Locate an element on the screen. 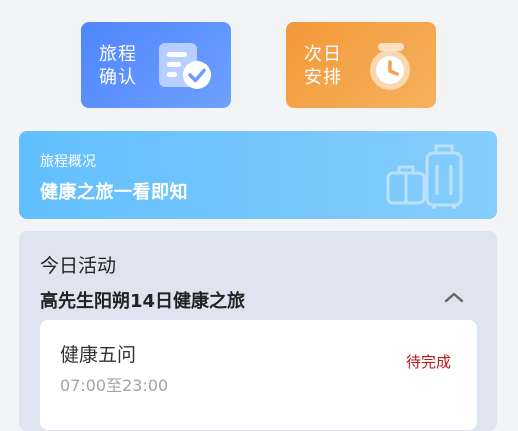  trip-overview-subtitle: 旅程概况 is located at coordinates (68, 162).